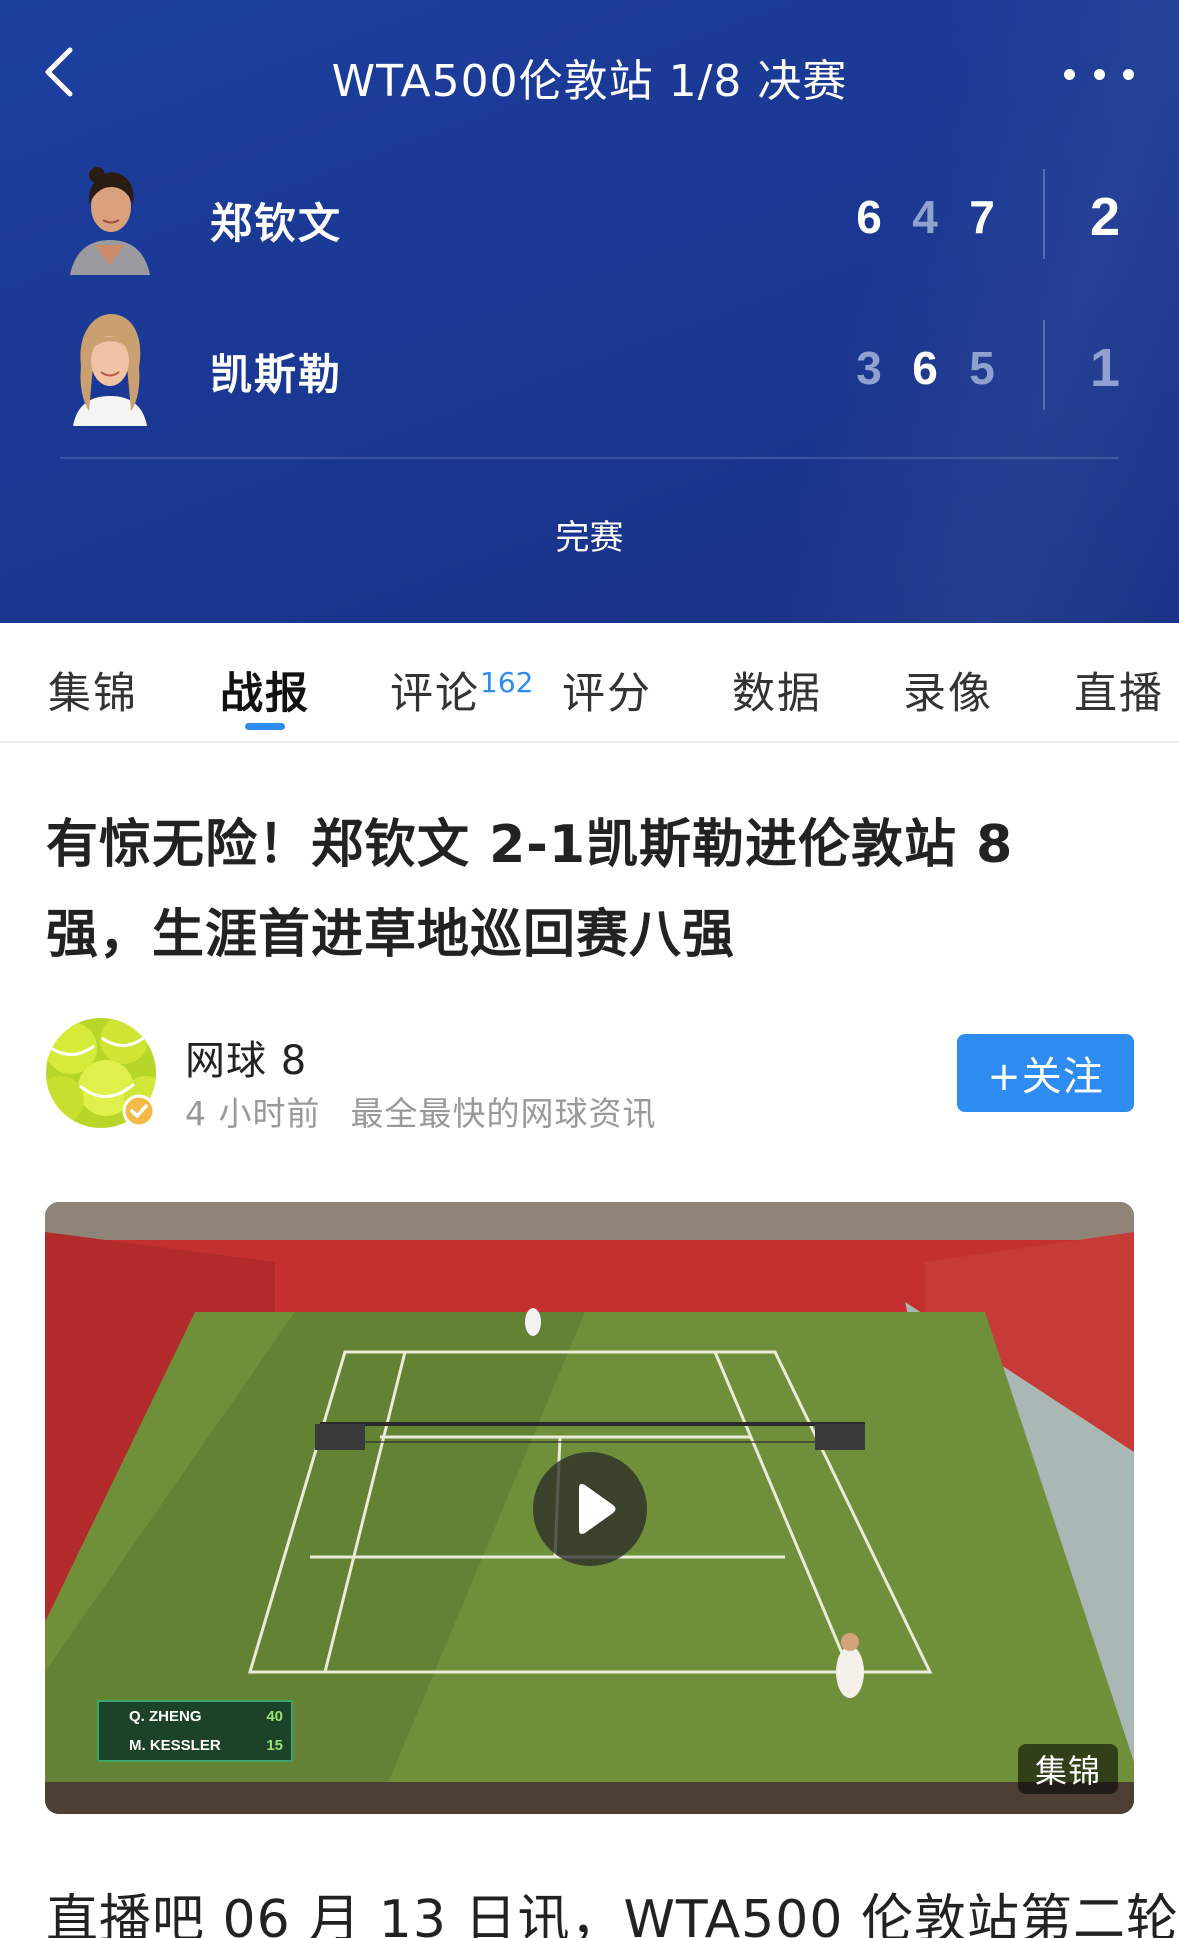 The width and height of the screenshot is (1179, 1938). What do you see at coordinates (435, 694) in the screenshot?
I see `tab-comments-label: 评论` at bounding box center [435, 694].